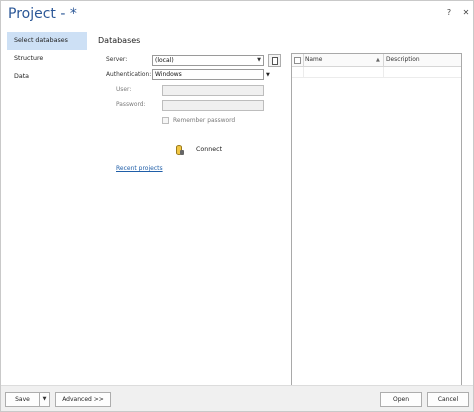  I want to click on select-all-checkbox, so click(297, 60).